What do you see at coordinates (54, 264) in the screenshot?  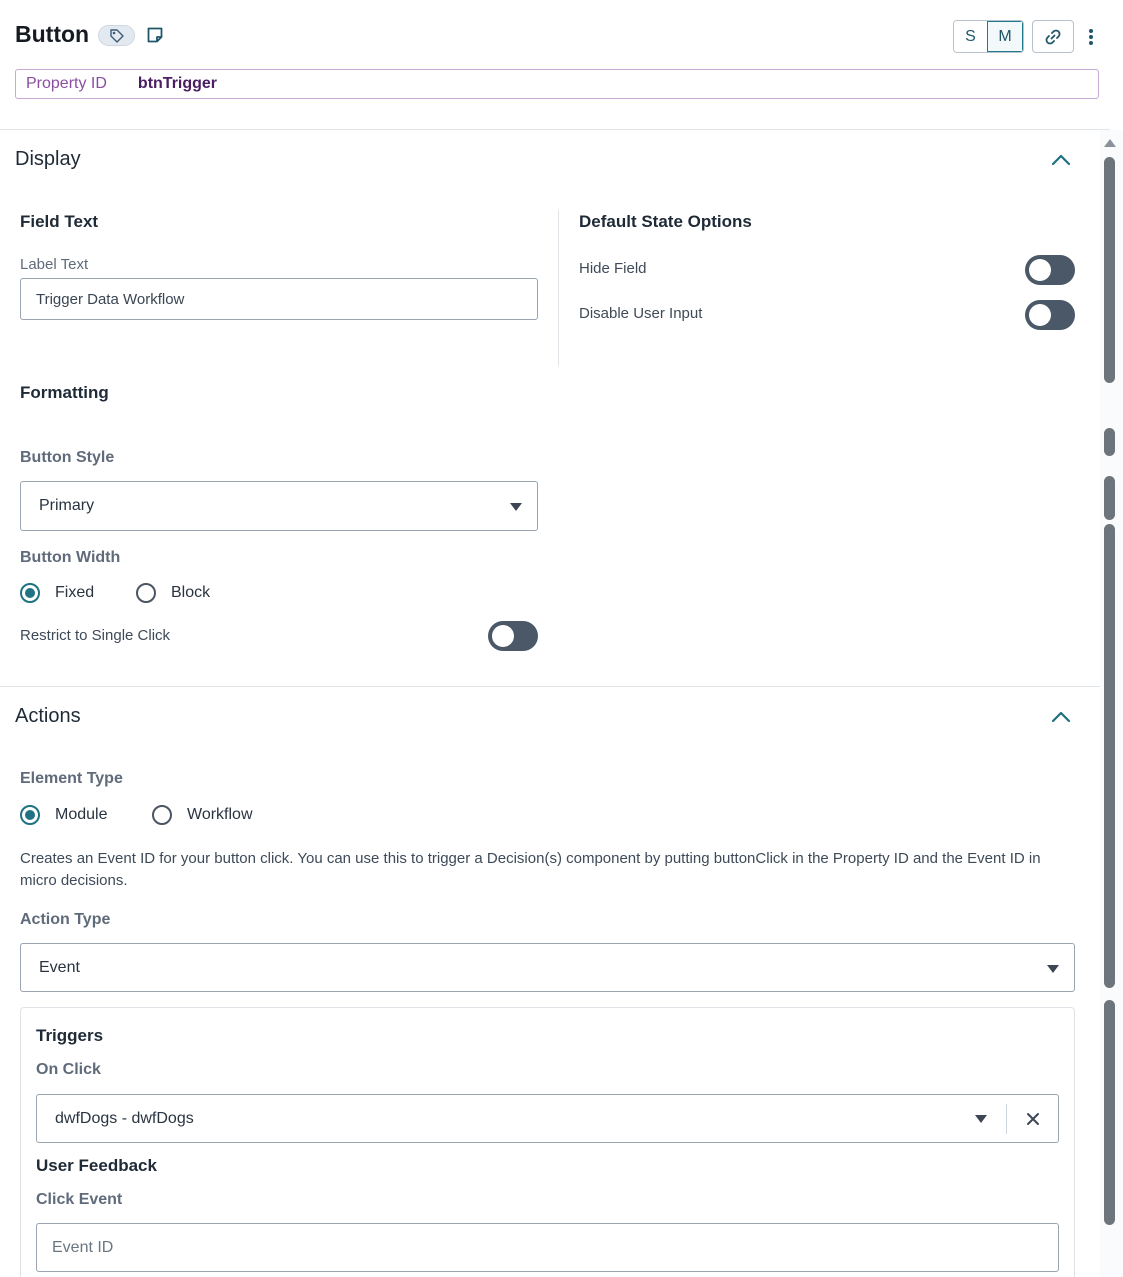 I see `label-text-label: Label Text` at bounding box center [54, 264].